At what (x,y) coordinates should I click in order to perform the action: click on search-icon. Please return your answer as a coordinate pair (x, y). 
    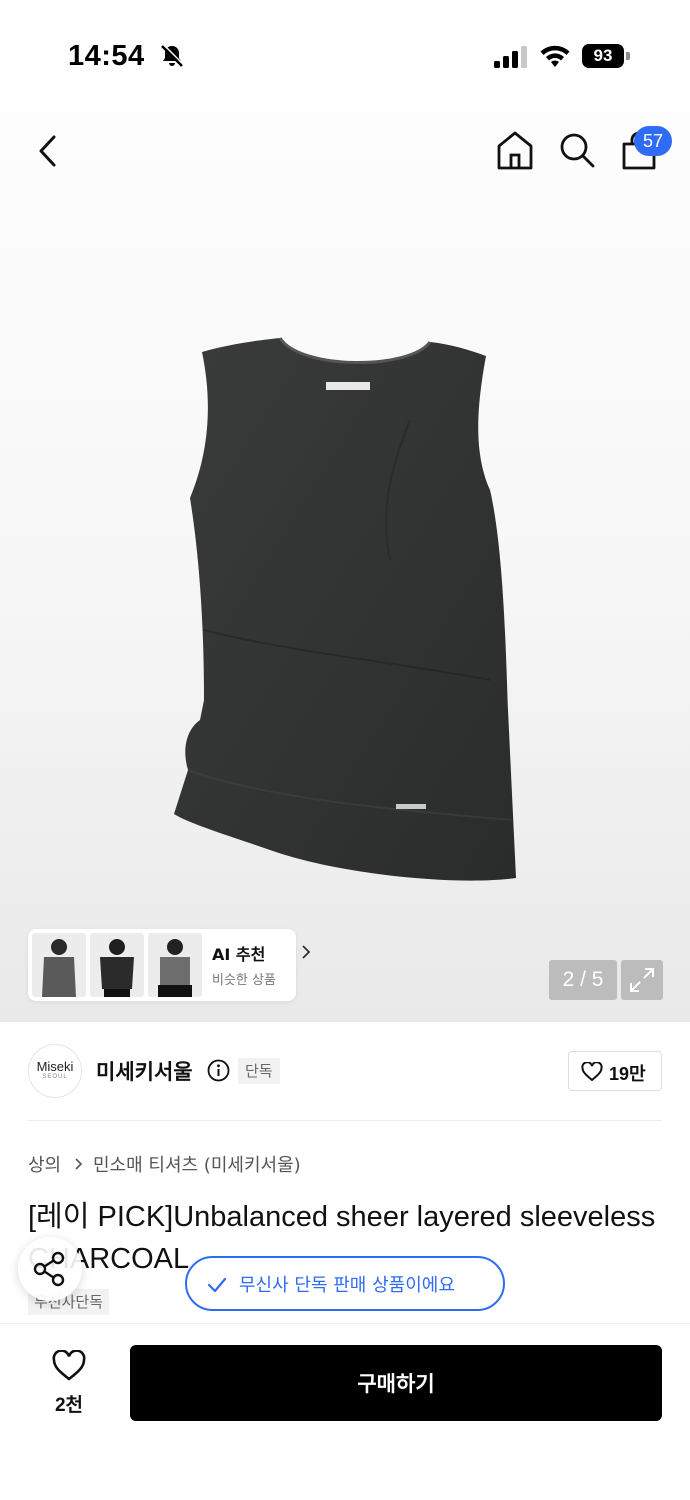
    Looking at the image, I should click on (577, 150).